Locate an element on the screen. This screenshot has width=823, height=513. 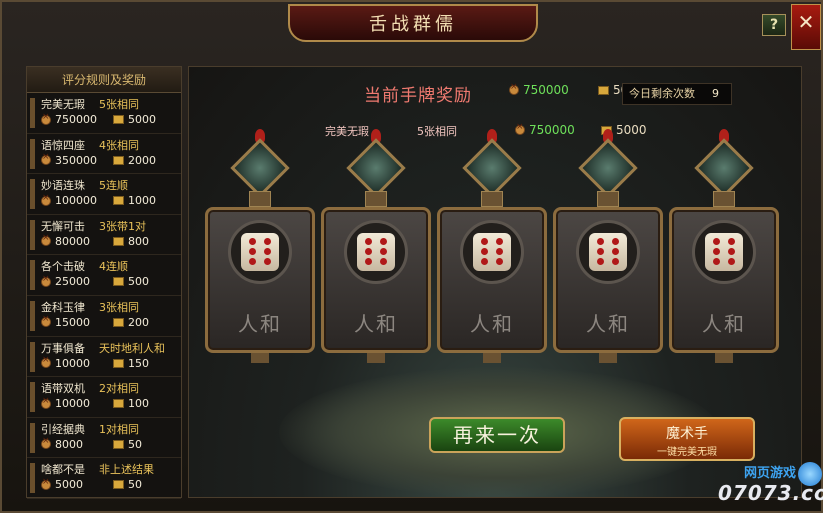
combo-name: 完美无瑕 is located at coordinates (347, 131).